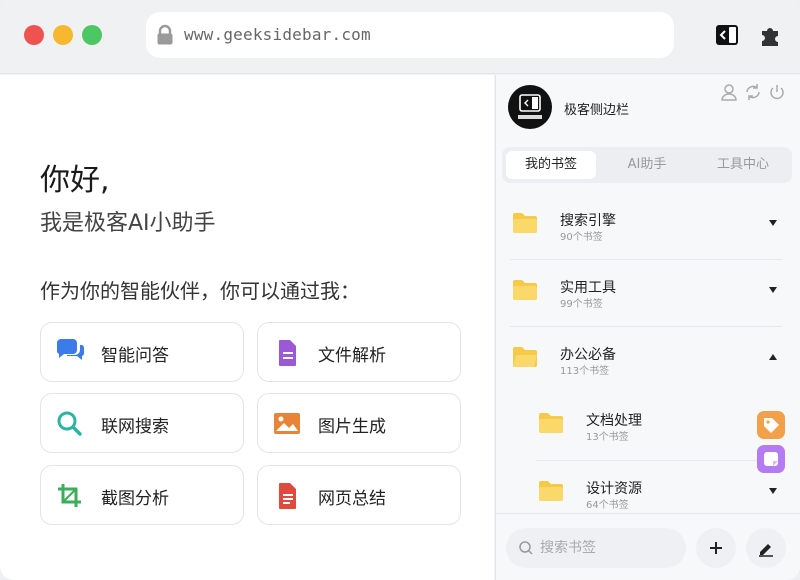  What do you see at coordinates (200, 291) in the screenshot?
I see `intro-text: 作为你的智能伙伴，你可以通过我：` at bounding box center [200, 291].